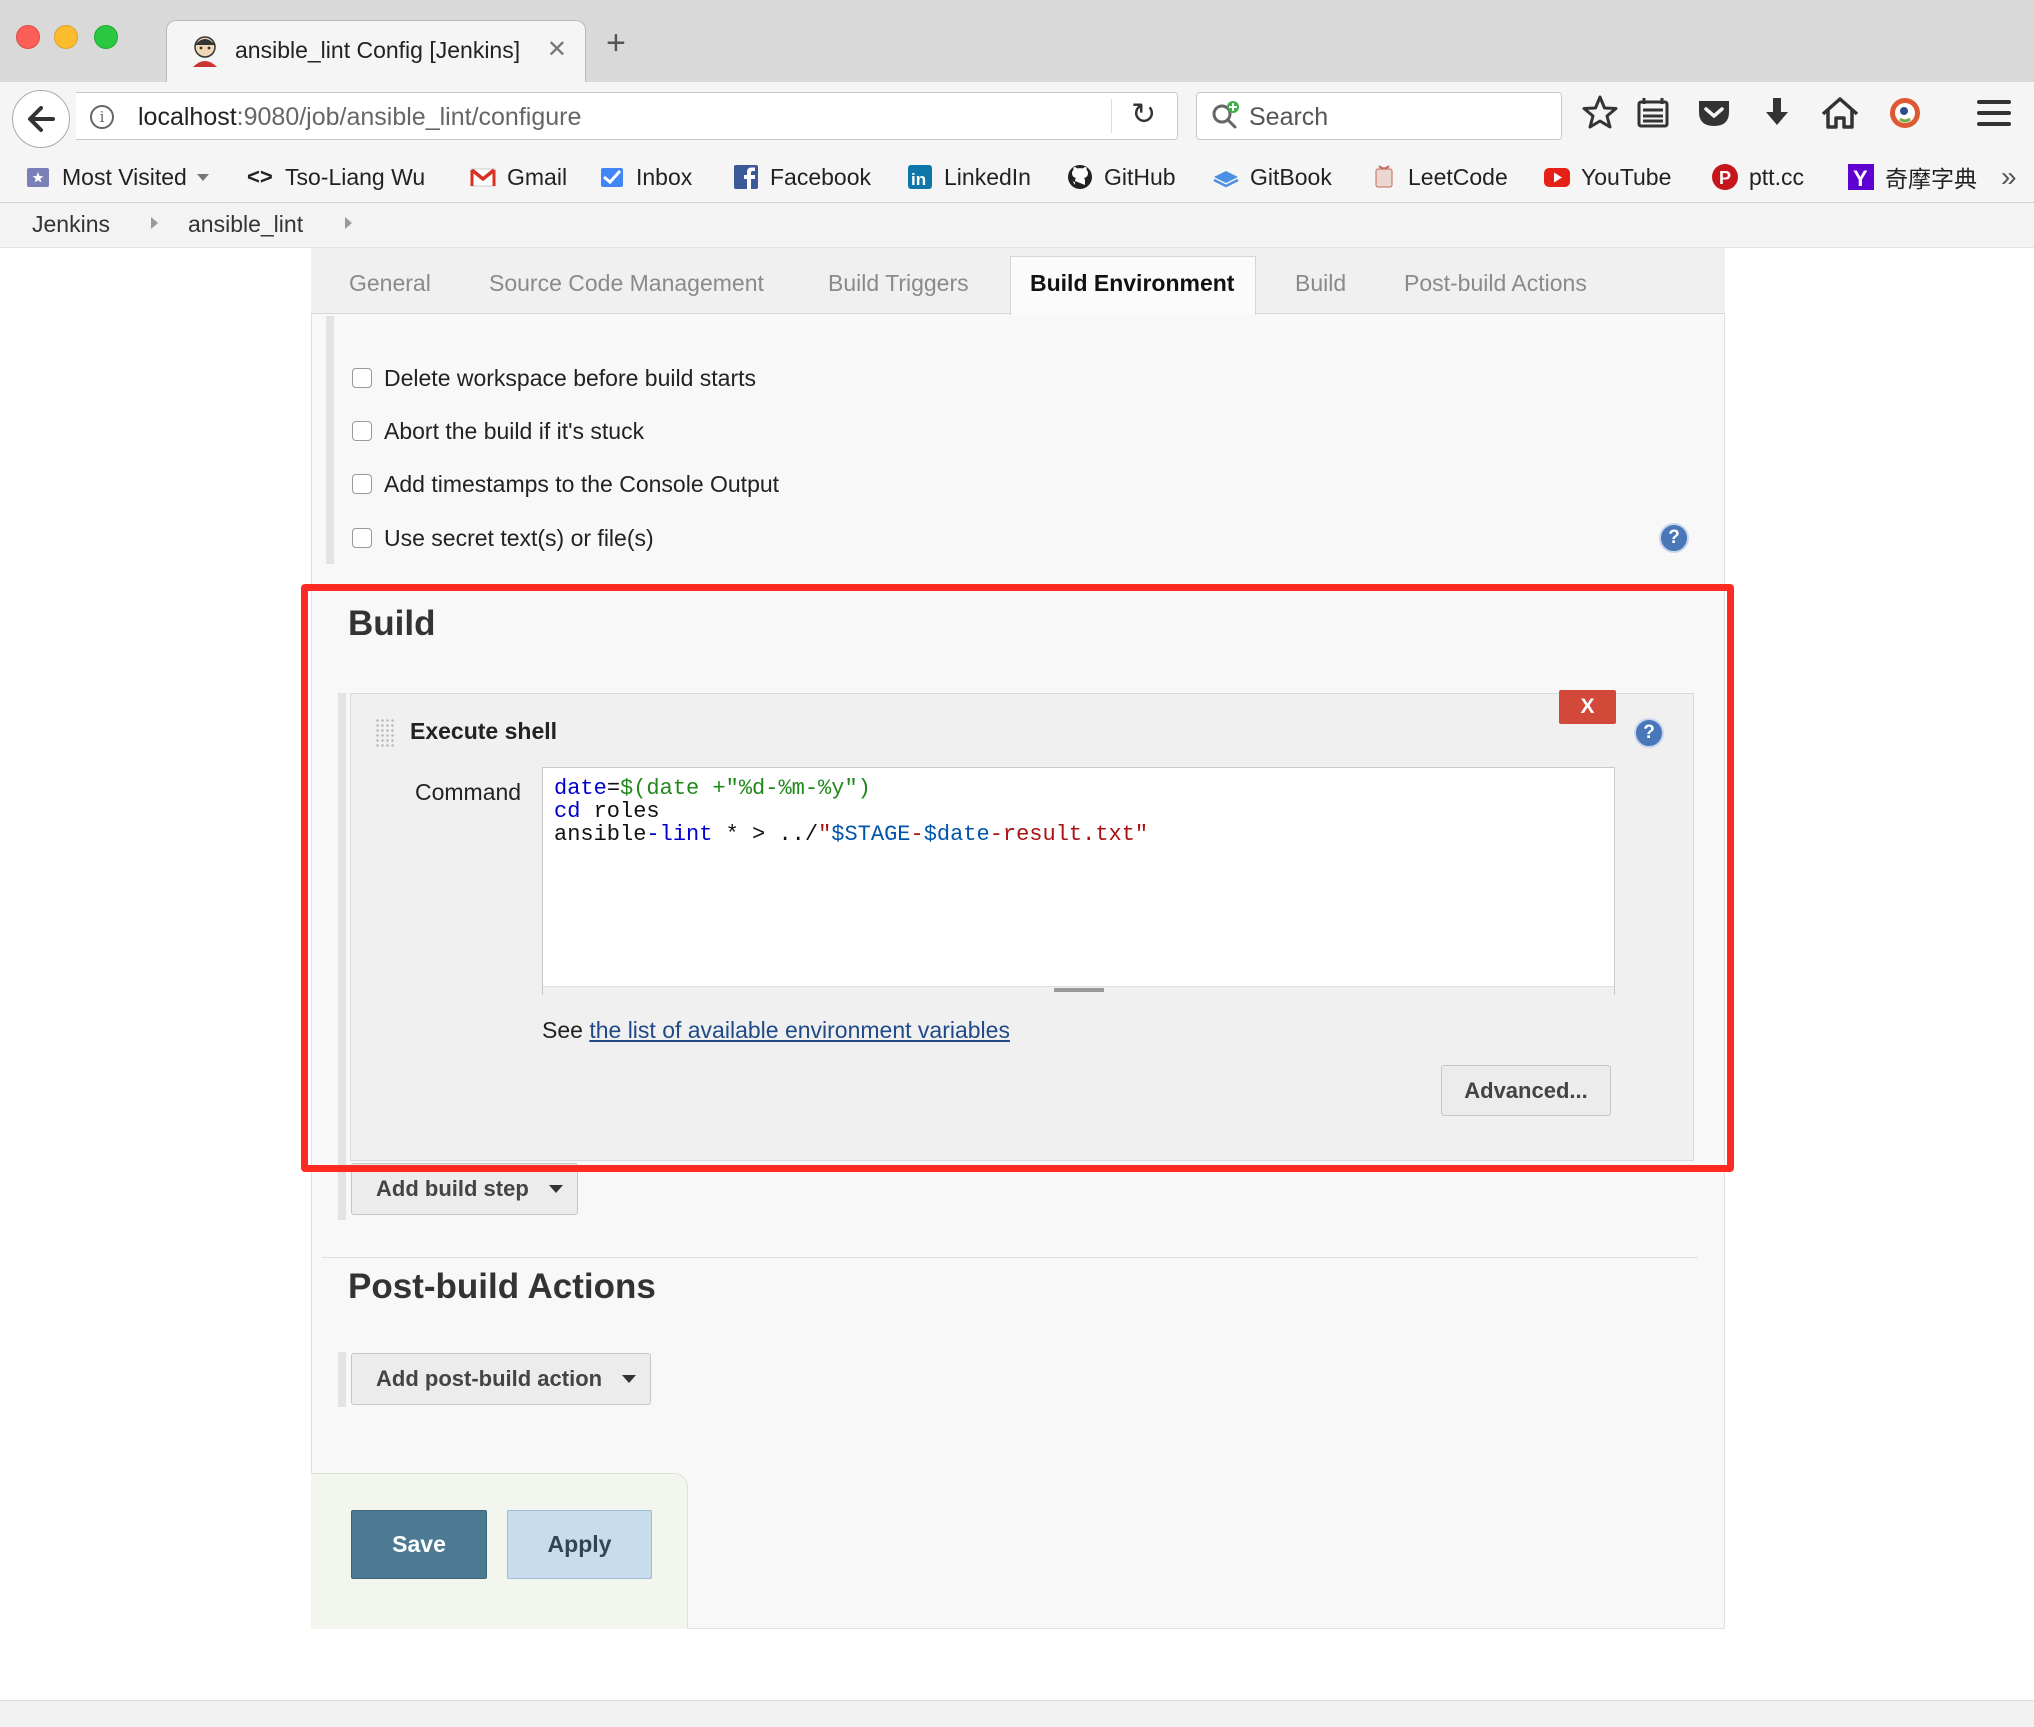  Describe the element at coordinates (28, 37) in the screenshot. I see `close-window-button` at that location.